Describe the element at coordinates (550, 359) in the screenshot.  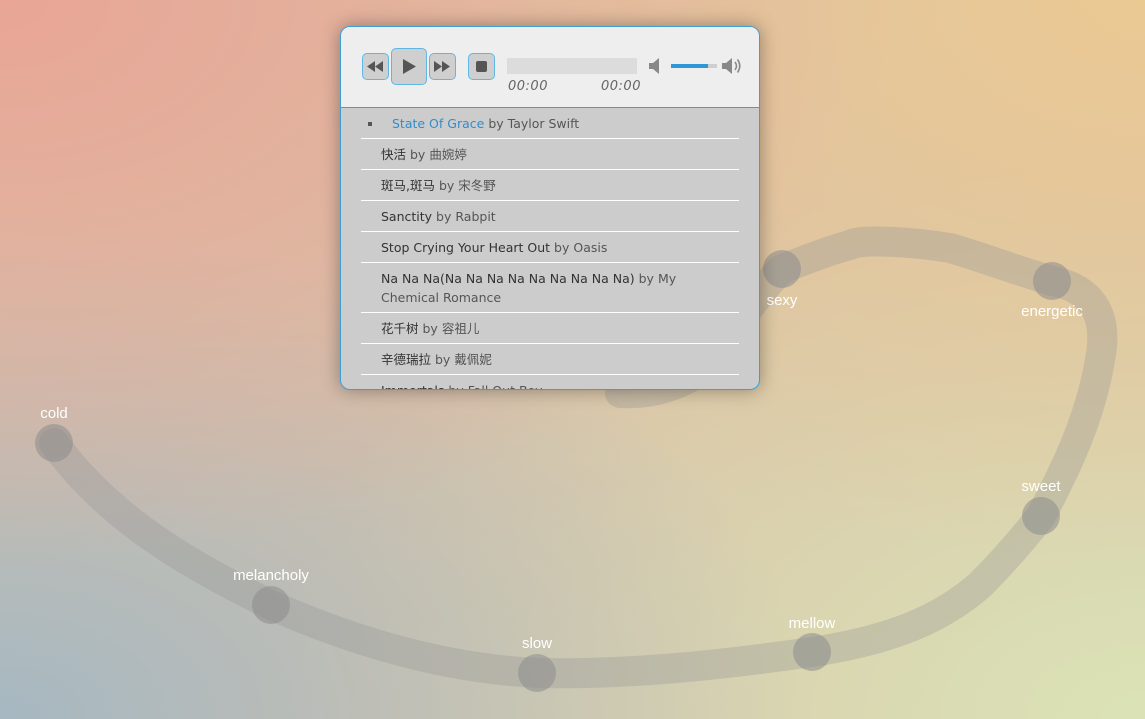
I see `playlist-item: 辛德瑞拉 by 戴佩妮` at that location.